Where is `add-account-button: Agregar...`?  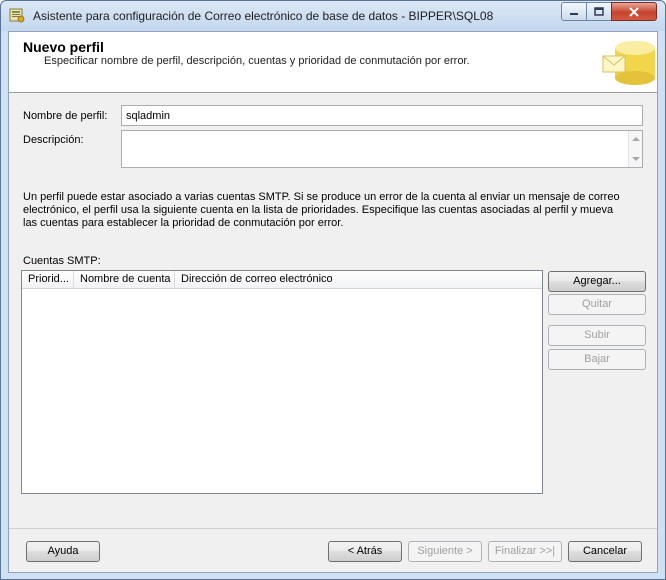
add-account-button: Agregar... is located at coordinates (597, 281).